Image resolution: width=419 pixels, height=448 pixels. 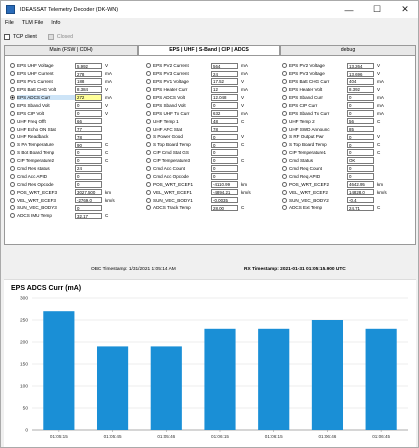 What do you see at coordinates (77, 129) in the screenshot?
I see `telemetry-row: UHF Echo ON Stat 77` at bounding box center [77, 129].